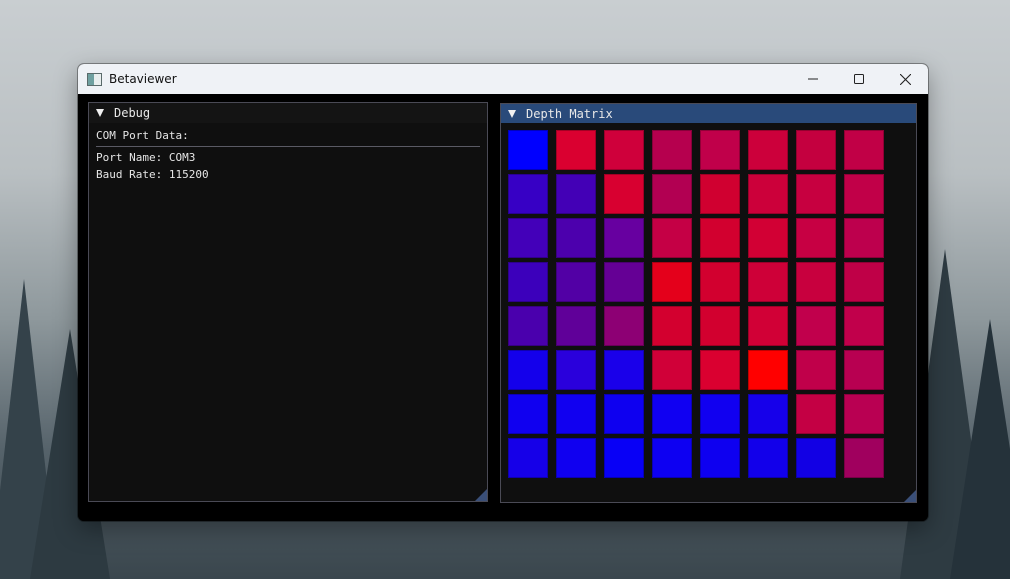 This screenshot has width=1010, height=579. I want to click on minimize-icon, so click(813, 79).